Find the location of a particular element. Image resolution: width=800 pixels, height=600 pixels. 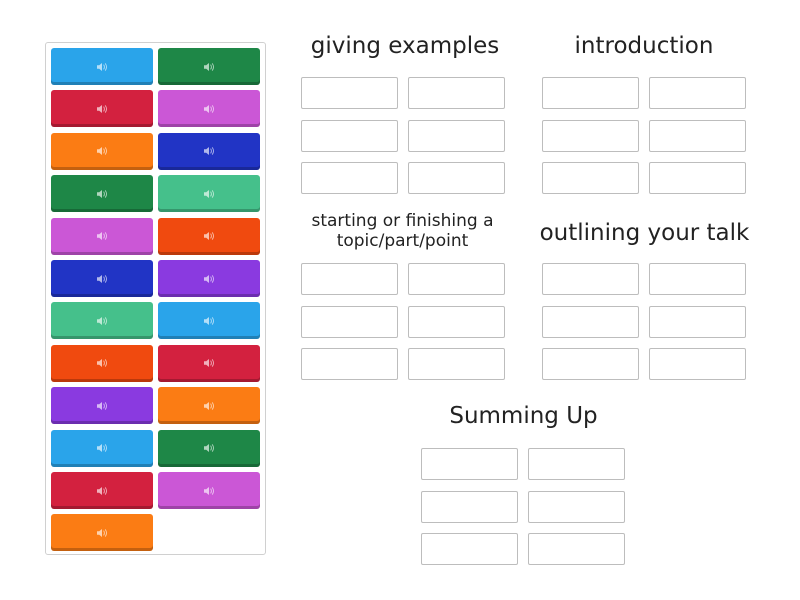

group-title-summing-up: Summing Up is located at coordinates (523, 416).